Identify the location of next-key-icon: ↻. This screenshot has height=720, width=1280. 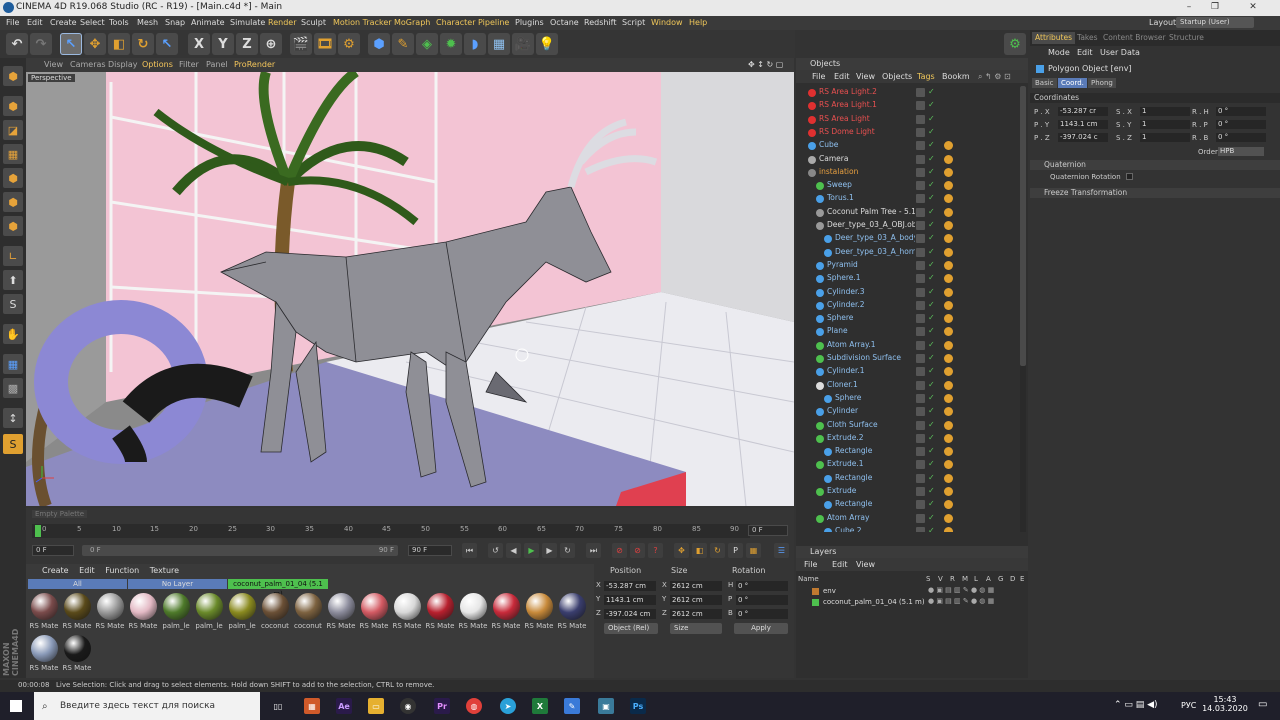
(567, 550).